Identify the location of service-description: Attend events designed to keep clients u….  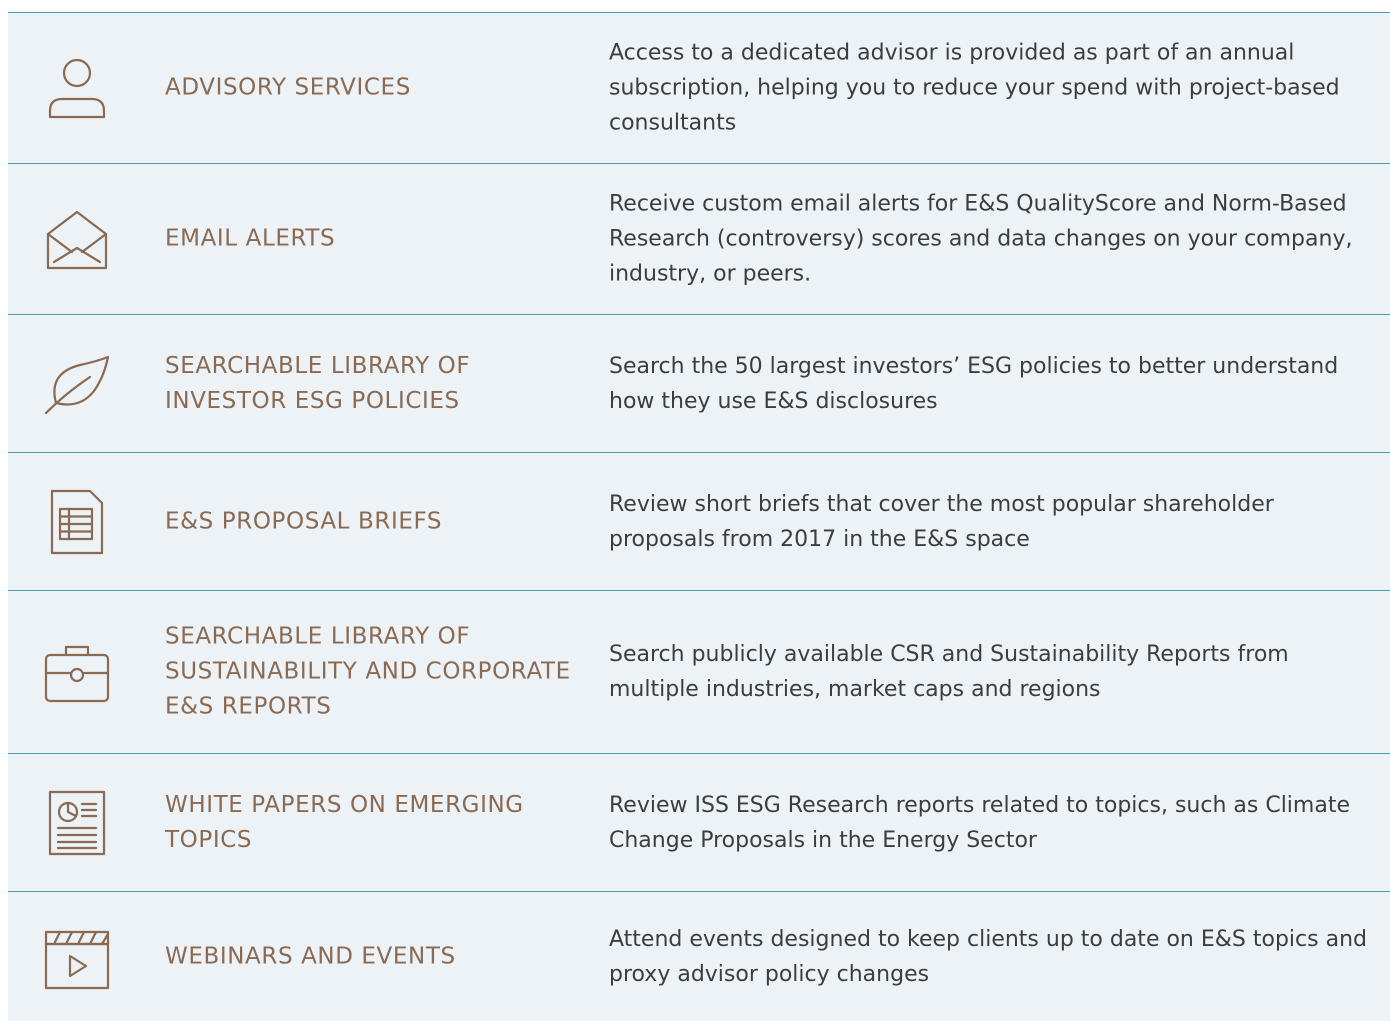
(988, 956).